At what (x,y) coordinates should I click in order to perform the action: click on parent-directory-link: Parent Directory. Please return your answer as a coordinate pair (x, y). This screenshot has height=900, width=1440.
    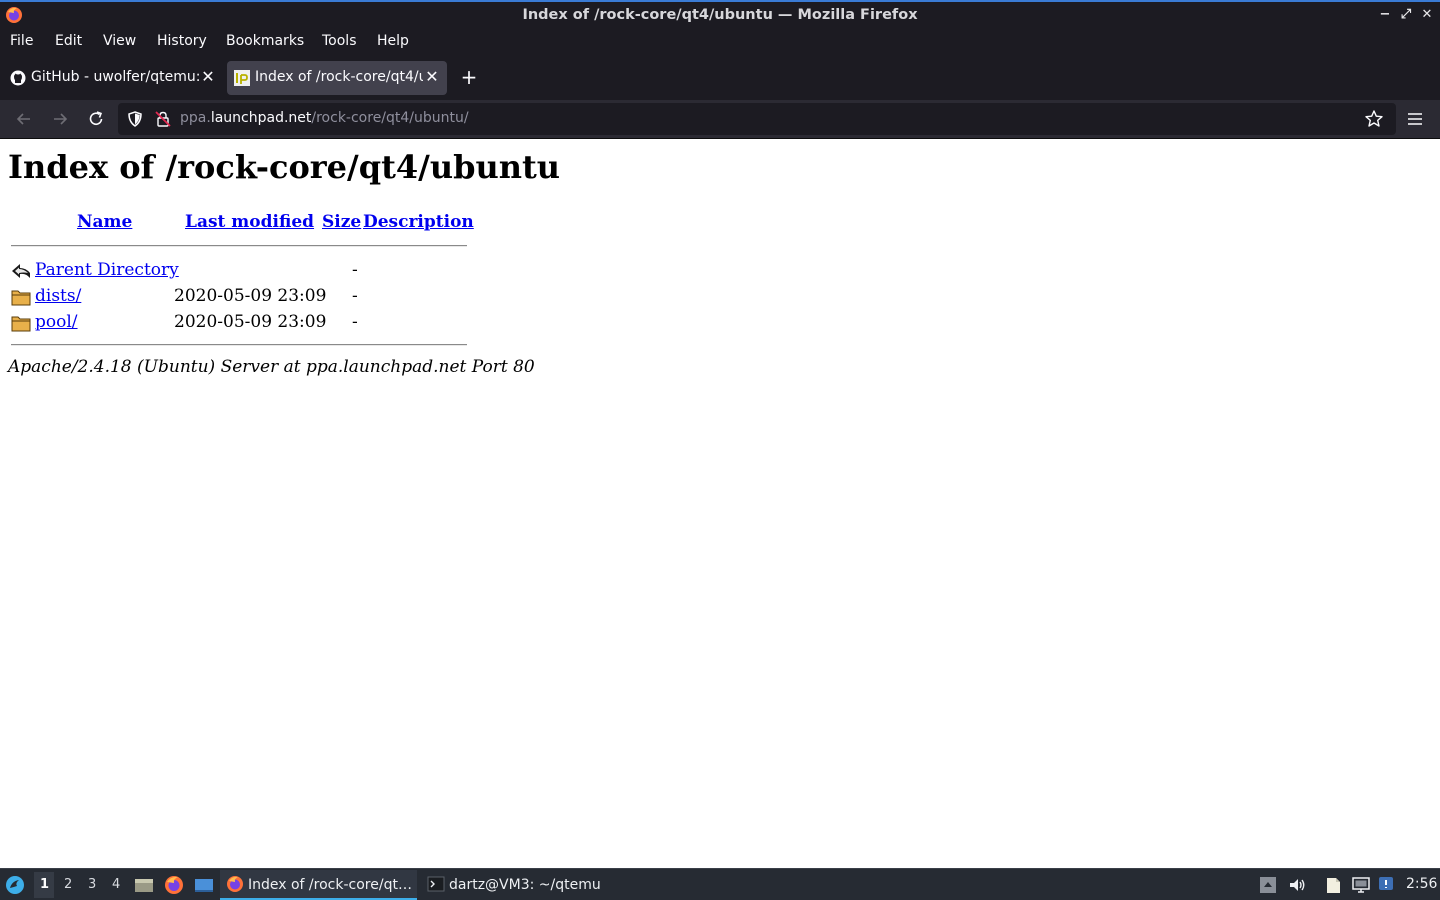
    Looking at the image, I should click on (107, 270).